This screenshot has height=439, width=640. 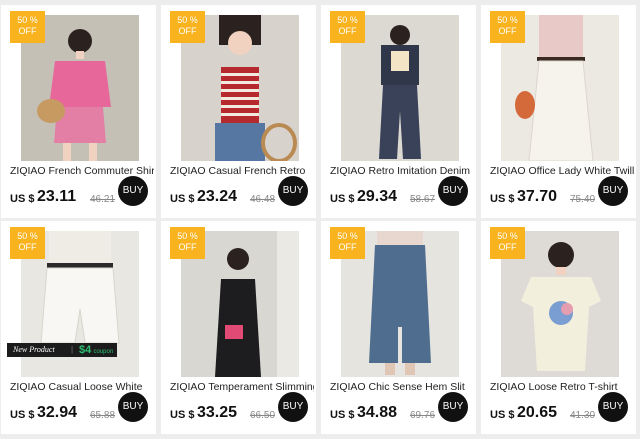 What do you see at coordinates (263, 415) in the screenshot?
I see `original-price: 66.50` at bounding box center [263, 415].